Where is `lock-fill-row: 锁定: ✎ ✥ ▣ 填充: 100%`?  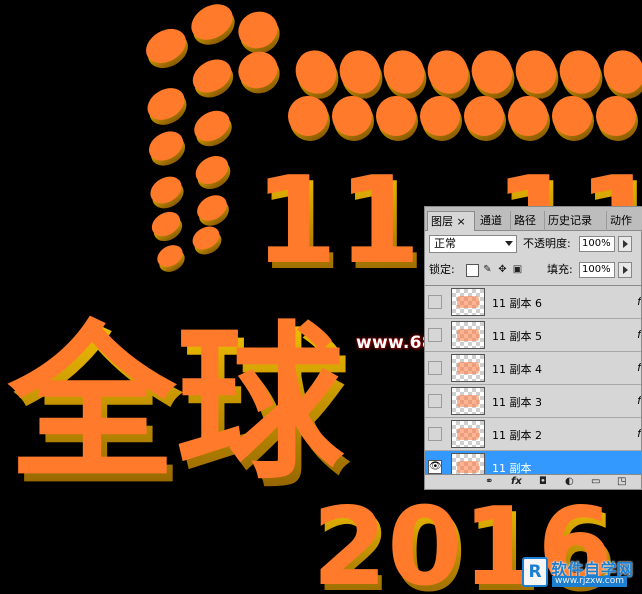
lock-fill-row: 锁定: ✎ ✥ ▣ 填充: 100% is located at coordinates (533, 271).